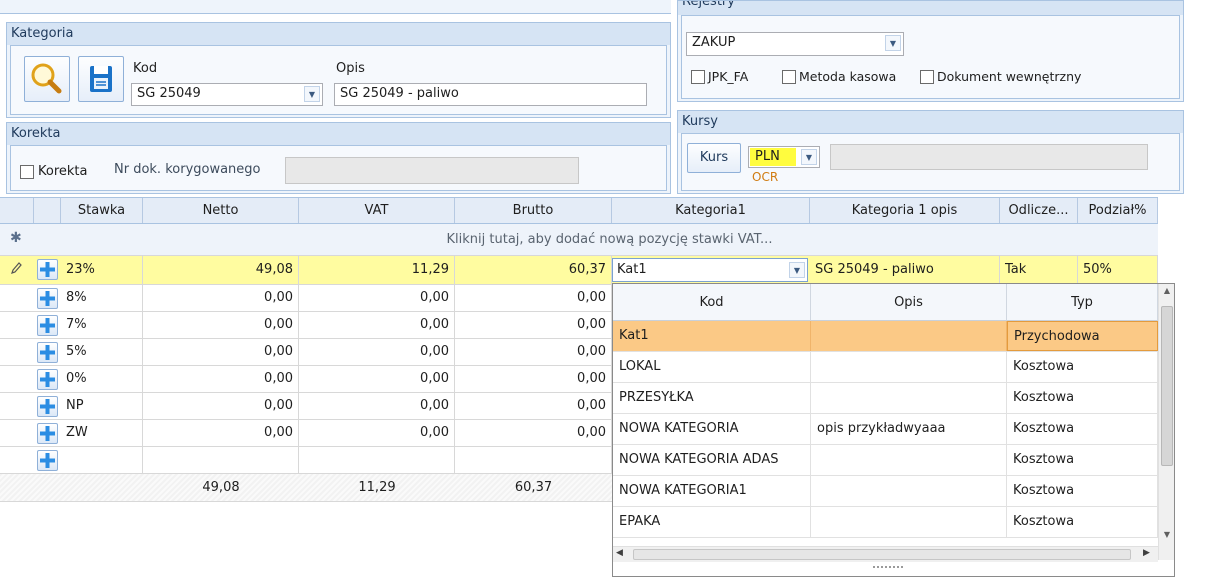 The image size is (1208, 577). I want to click on vertical-scroll-thumb, so click(1167, 386).